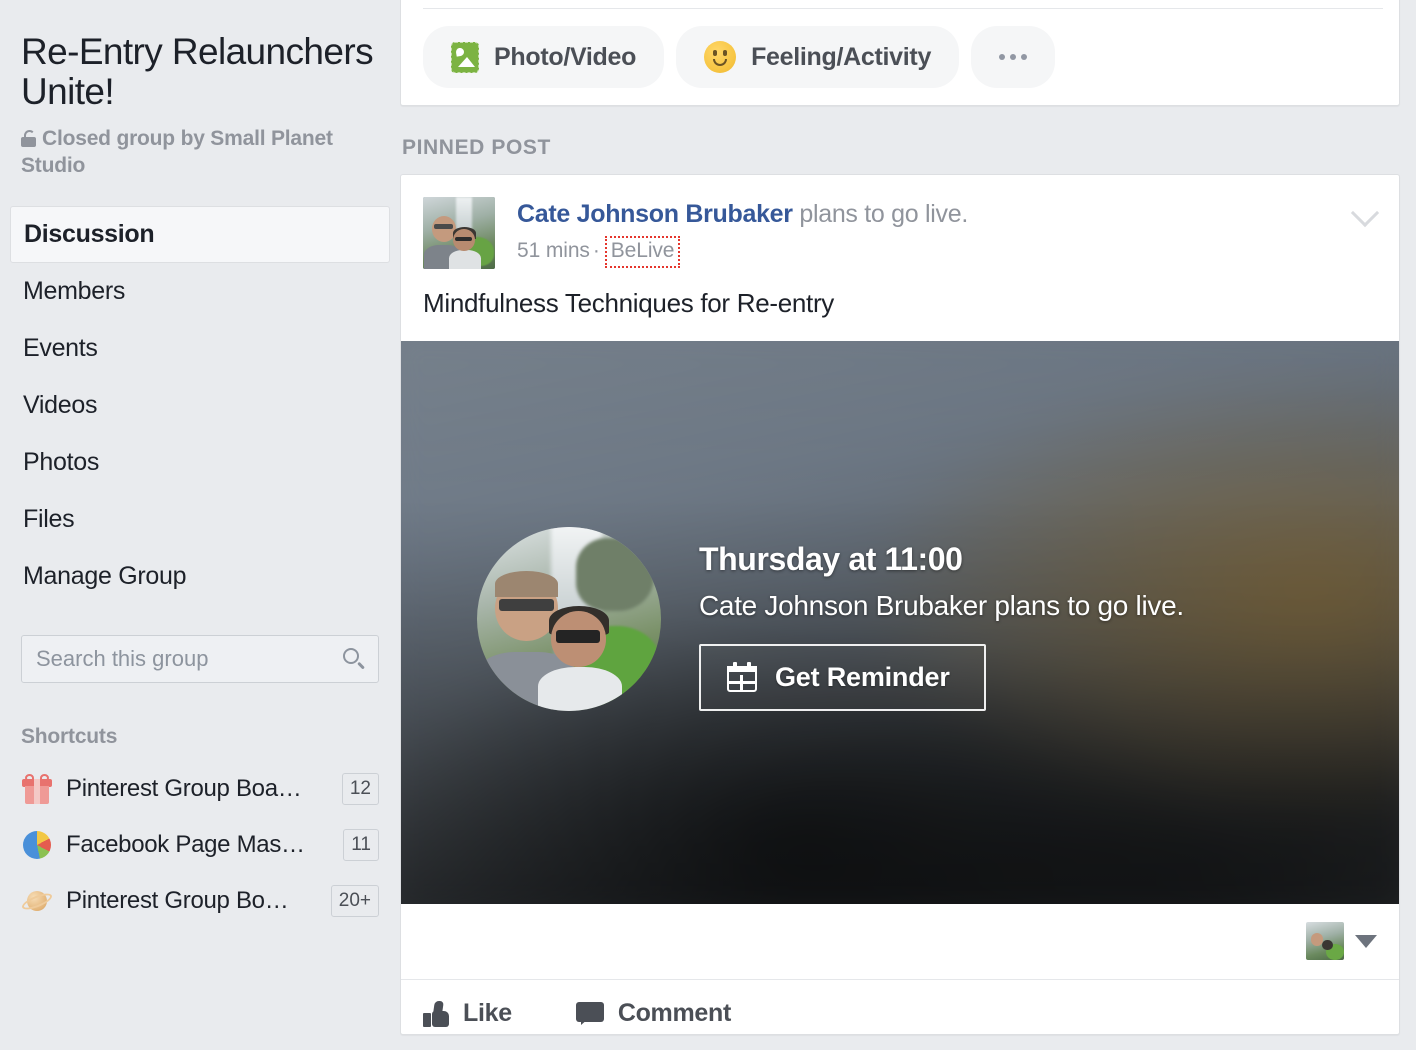  What do you see at coordinates (69, 736) in the screenshot?
I see `shortcuts-heading: Shortcuts` at bounding box center [69, 736].